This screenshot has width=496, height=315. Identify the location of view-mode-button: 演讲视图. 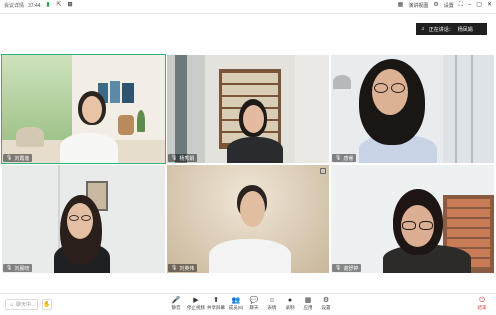
(418, 5).